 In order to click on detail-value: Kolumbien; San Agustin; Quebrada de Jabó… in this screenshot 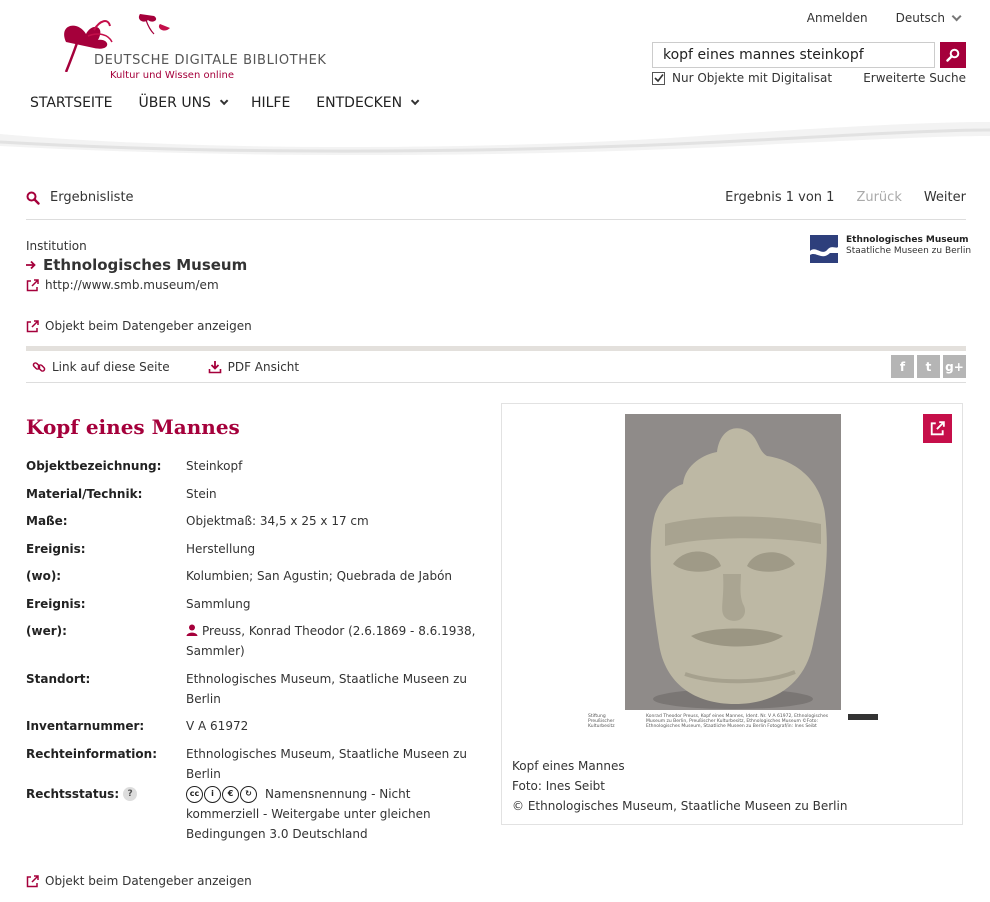, I will do `click(319, 576)`.